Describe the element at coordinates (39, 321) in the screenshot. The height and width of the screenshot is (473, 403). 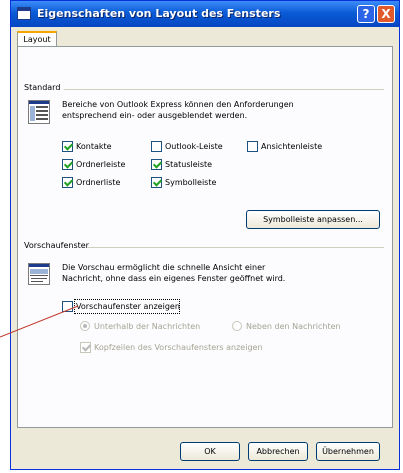
I see `callout-pointer-line` at that location.